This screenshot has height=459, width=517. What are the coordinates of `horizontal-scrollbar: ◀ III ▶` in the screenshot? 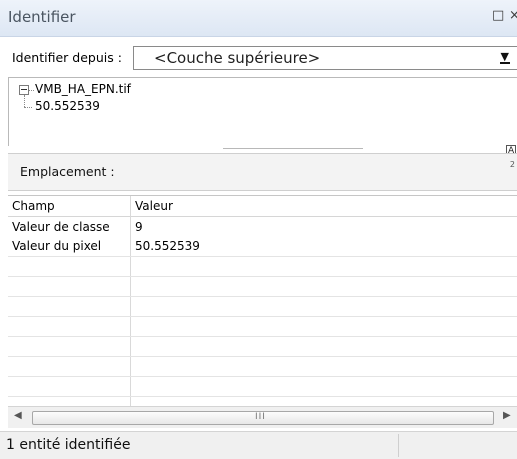 It's located at (262, 417).